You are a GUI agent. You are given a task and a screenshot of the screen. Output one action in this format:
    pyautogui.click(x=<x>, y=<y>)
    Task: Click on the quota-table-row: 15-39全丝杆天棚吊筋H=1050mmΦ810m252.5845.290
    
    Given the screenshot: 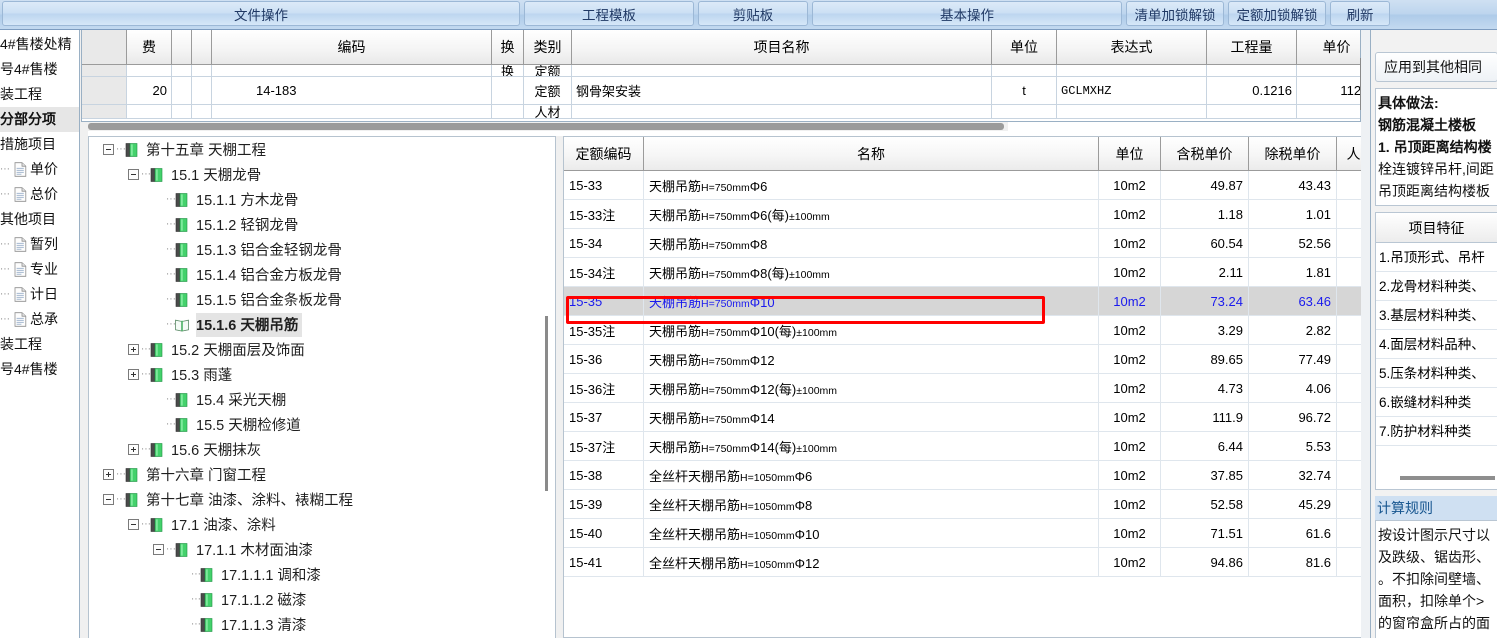 What is the action you would take?
    pyautogui.click(x=964, y=504)
    